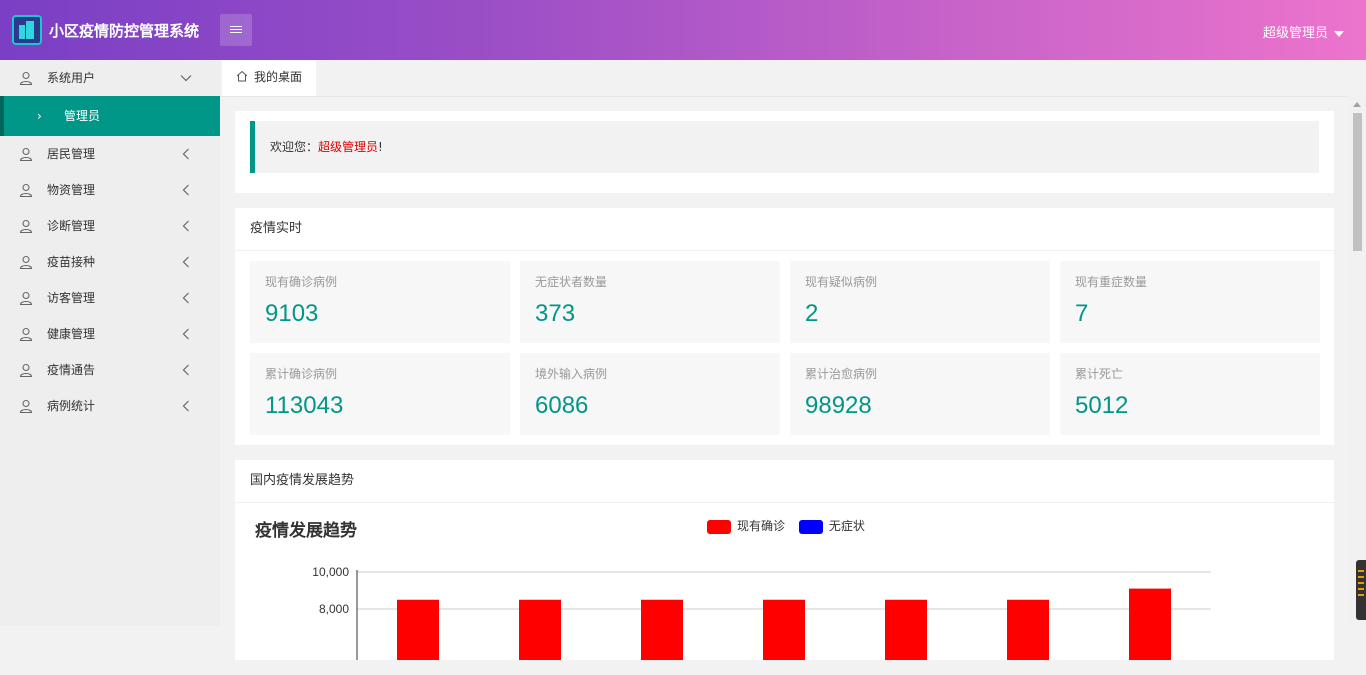  What do you see at coordinates (110, 298) in the screenshot?
I see `sidebar-item: 访客管理` at bounding box center [110, 298].